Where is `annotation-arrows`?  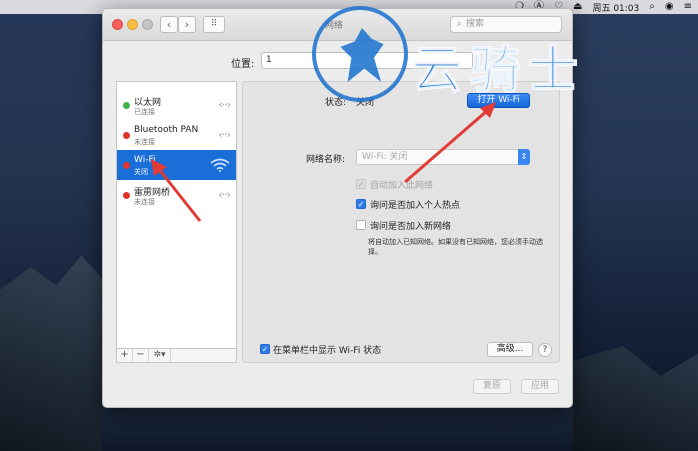 annotation-arrows is located at coordinates (323, 162).